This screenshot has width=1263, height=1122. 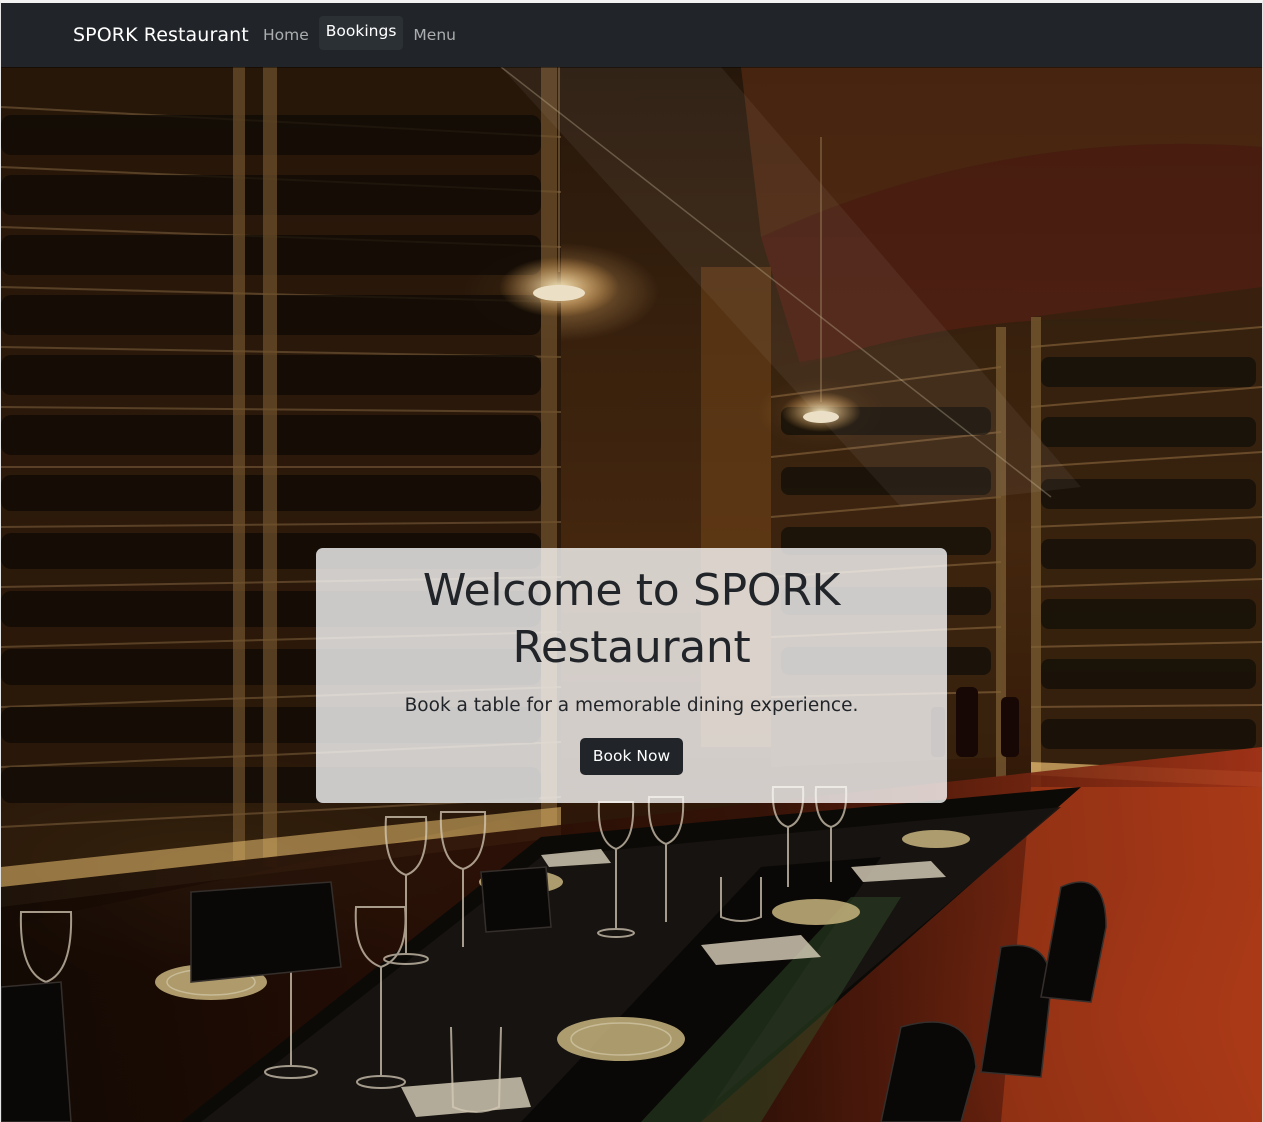 I want to click on book-now-button: Book Now, so click(x=631, y=756).